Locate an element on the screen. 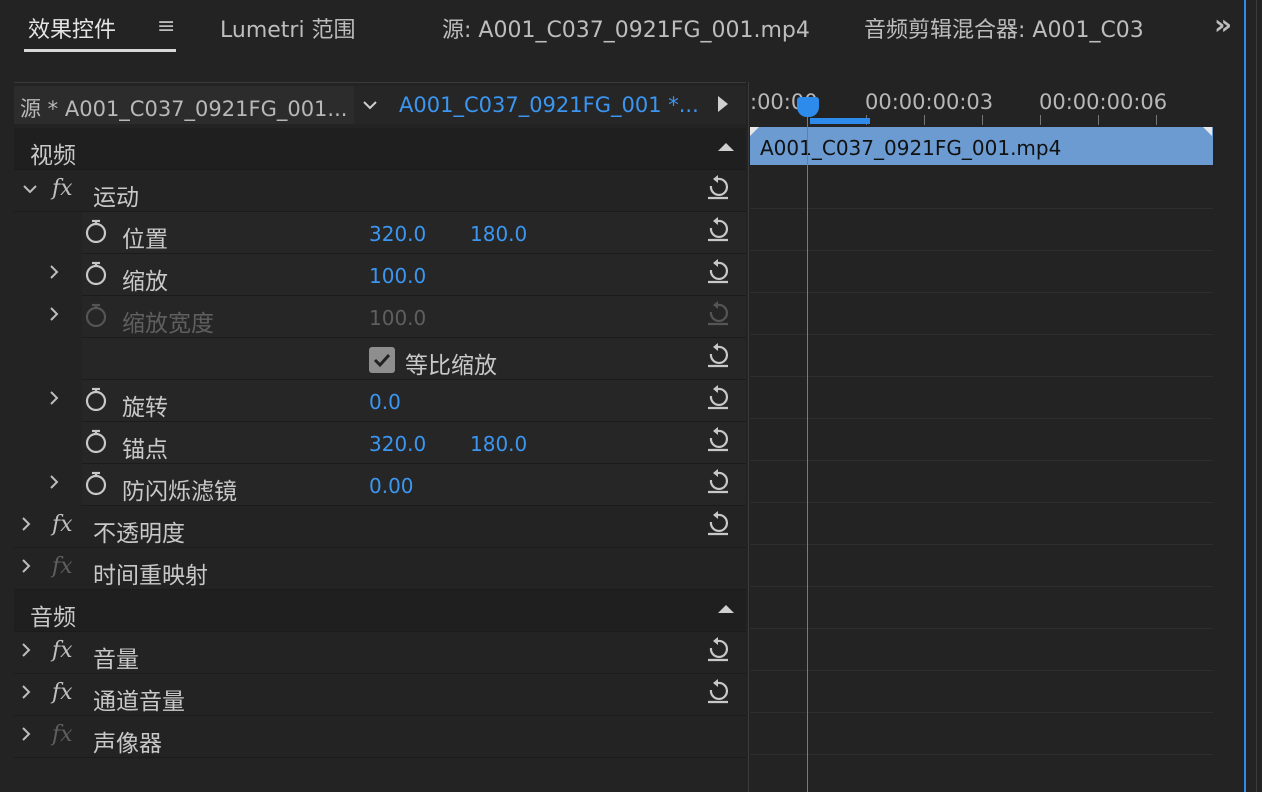  panel-menu-icon: ≡ is located at coordinates (166, 26).